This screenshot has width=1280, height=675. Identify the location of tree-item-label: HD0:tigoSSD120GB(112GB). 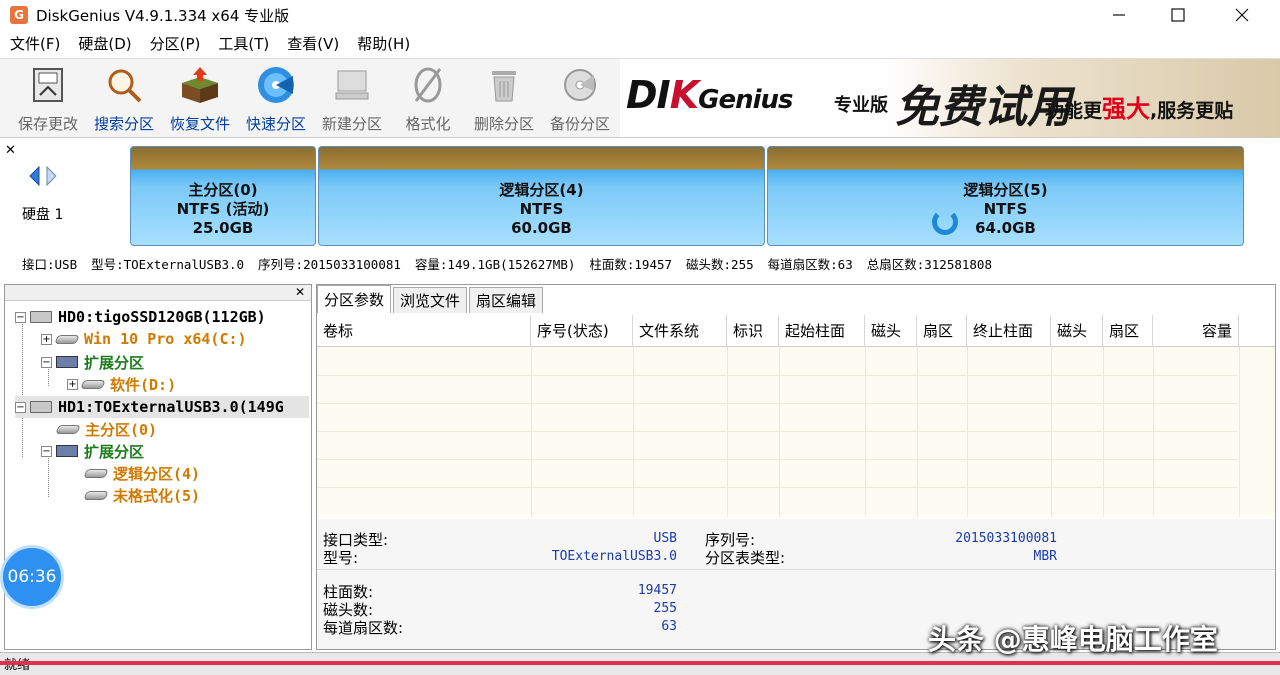
(162, 317).